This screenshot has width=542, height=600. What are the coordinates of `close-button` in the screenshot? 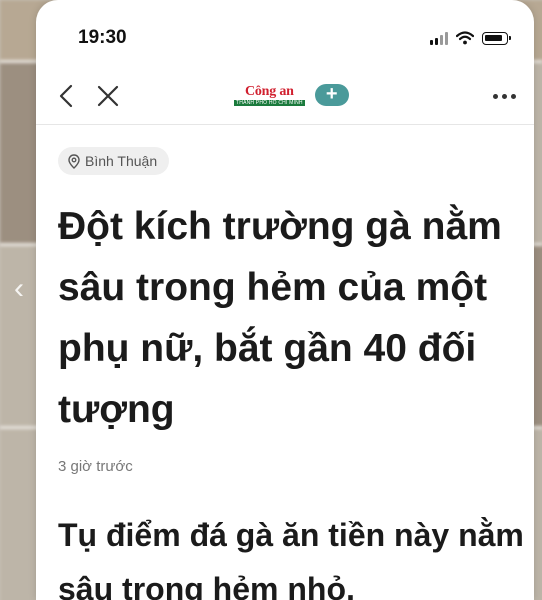 It's located at (108, 96).